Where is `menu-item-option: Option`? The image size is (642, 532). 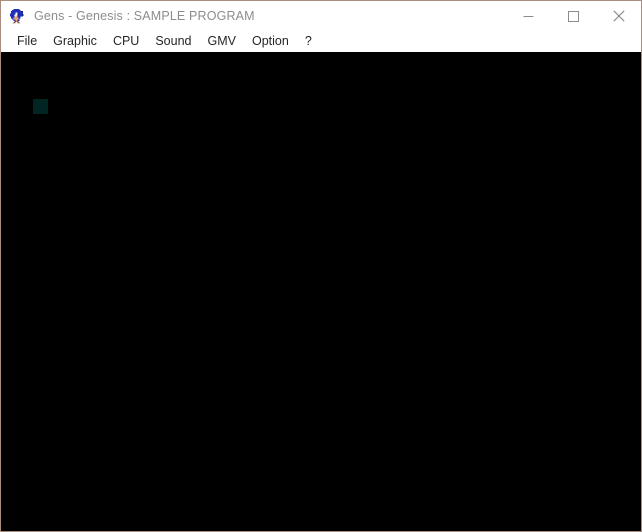 menu-item-option: Option is located at coordinates (270, 41).